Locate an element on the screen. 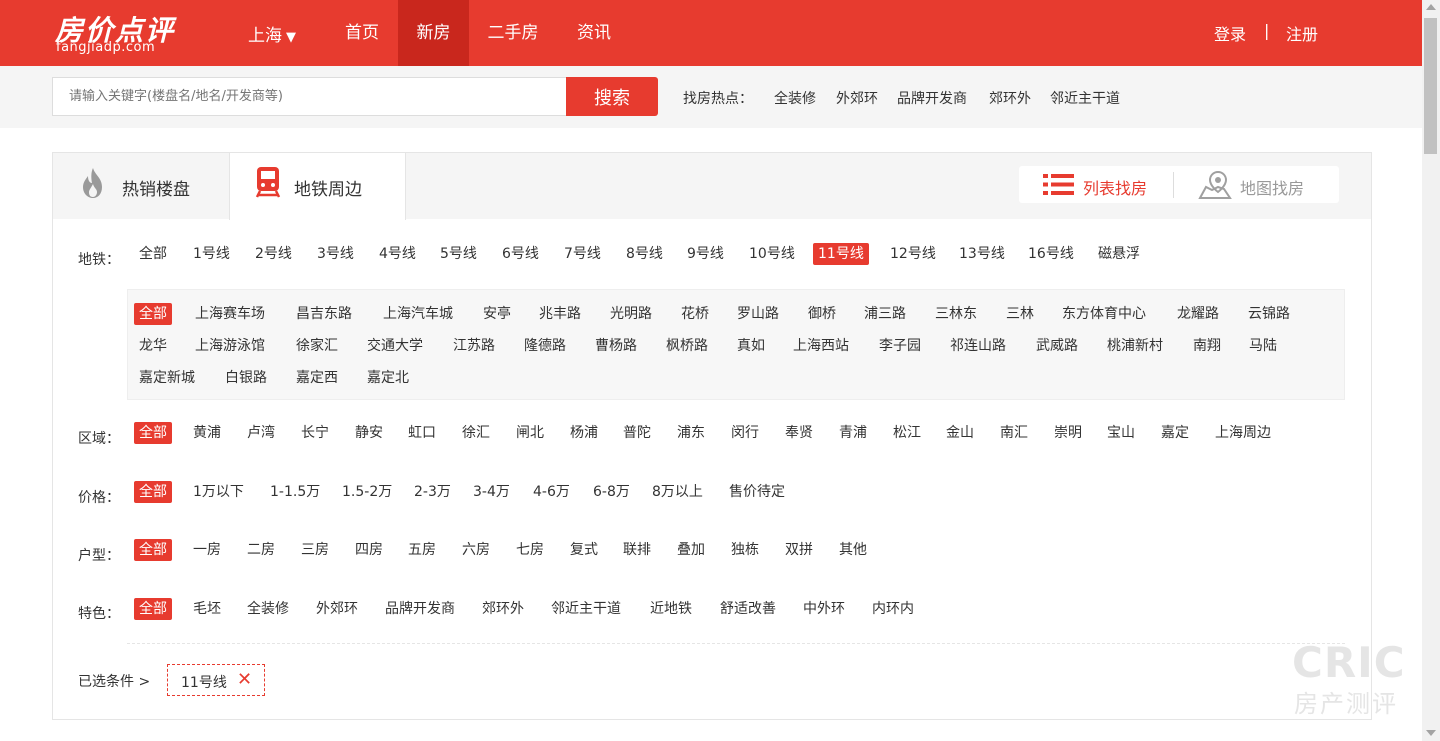 This screenshot has height=741, width=1440. station-option: 南翔 is located at coordinates (1207, 346).